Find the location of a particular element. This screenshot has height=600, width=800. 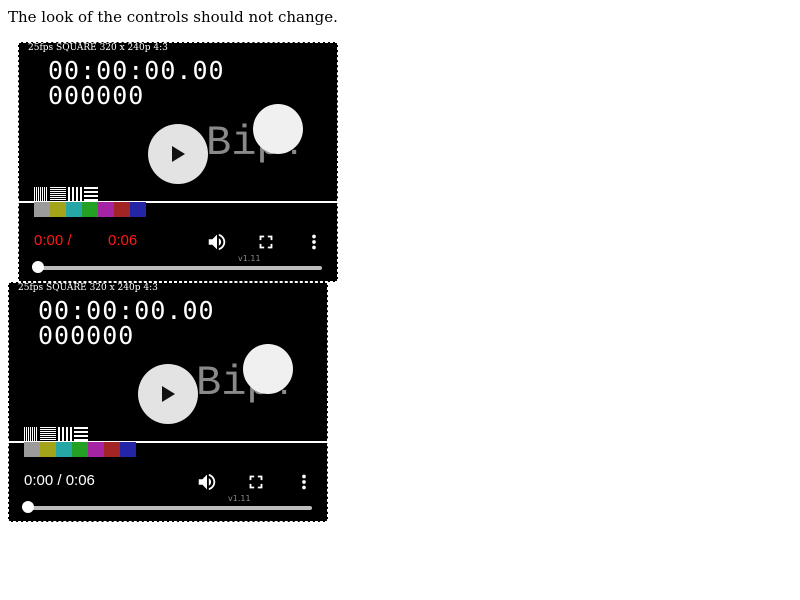

duration: 0:06 is located at coordinates (123, 240).